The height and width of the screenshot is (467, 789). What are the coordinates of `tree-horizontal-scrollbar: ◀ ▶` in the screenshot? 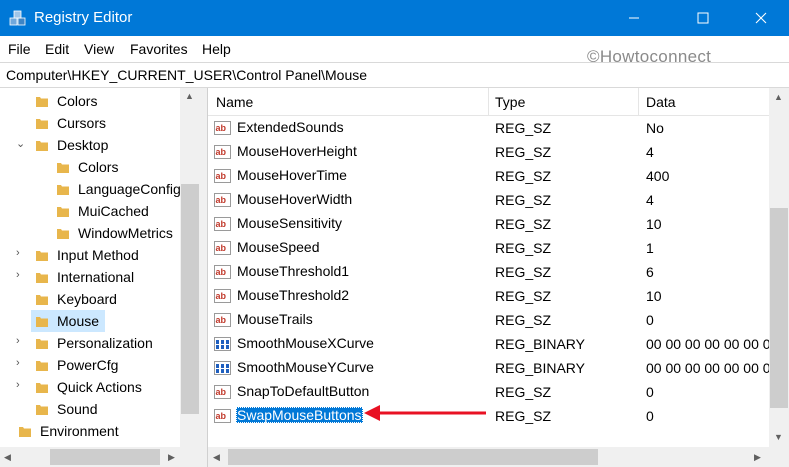 It's located at (100, 457).